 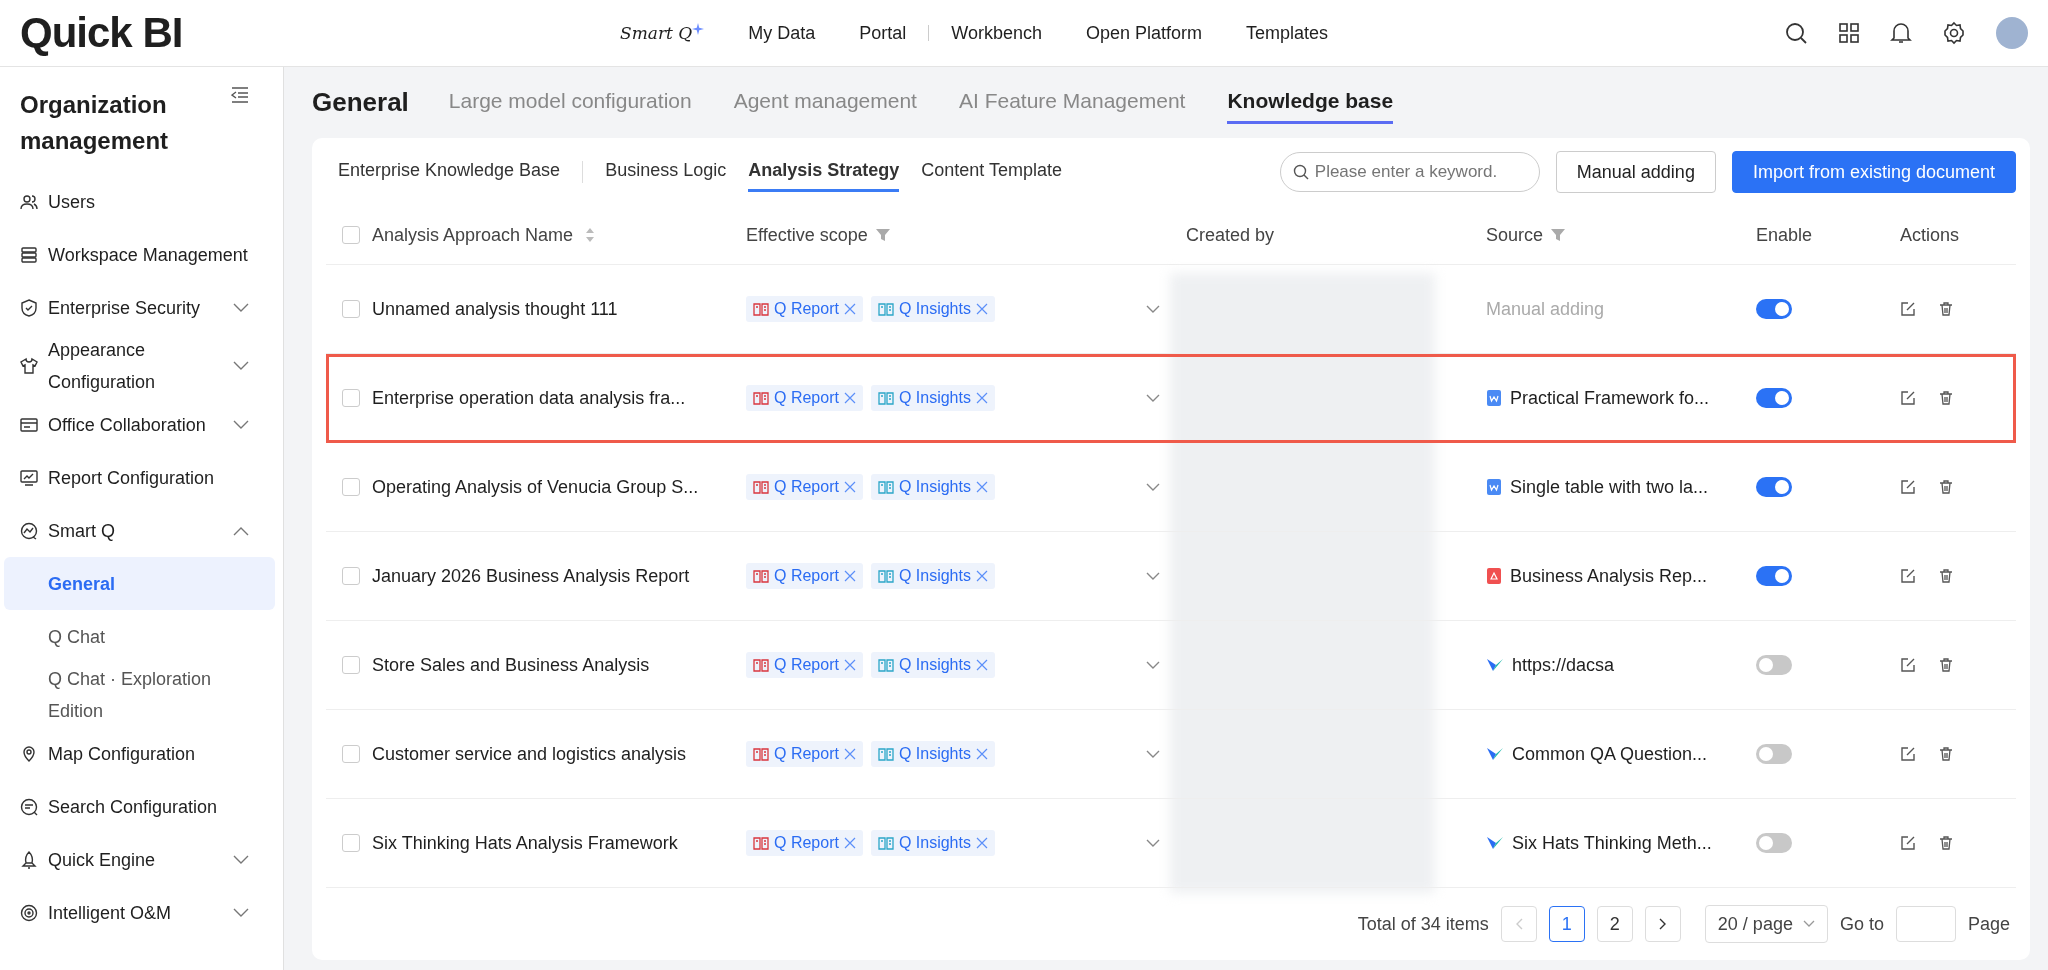 What do you see at coordinates (1287, 33) in the screenshot?
I see `nav-link: Templates` at bounding box center [1287, 33].